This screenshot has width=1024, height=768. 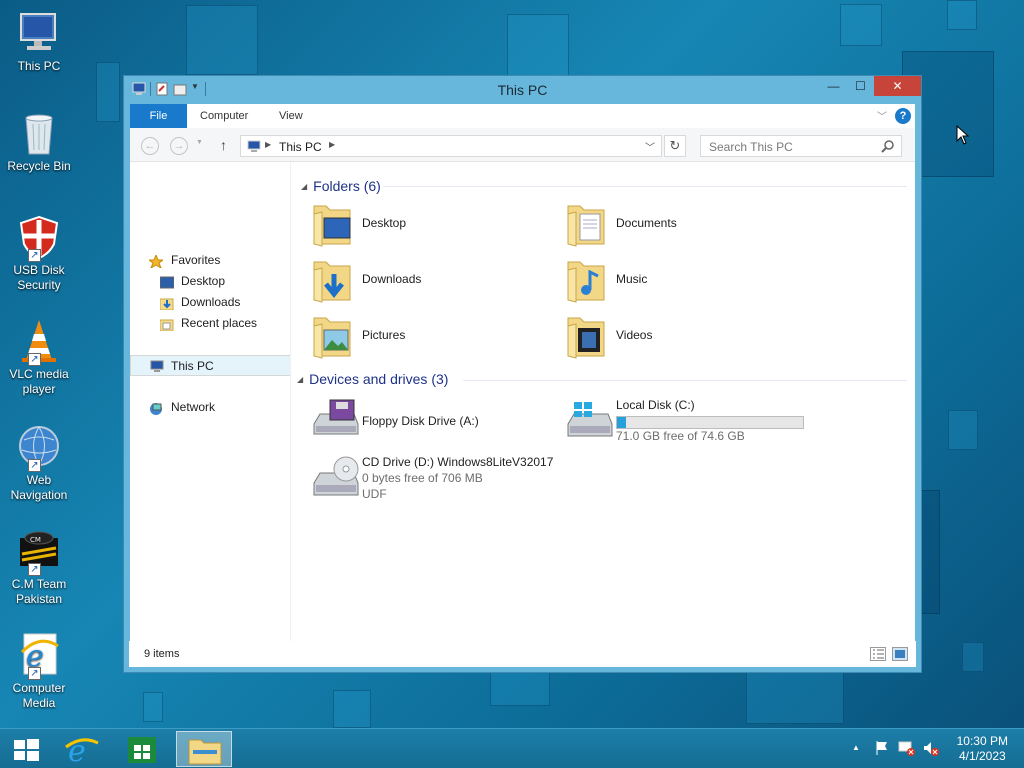 I want to click on details-view-icon, so click(x=878, y=654).